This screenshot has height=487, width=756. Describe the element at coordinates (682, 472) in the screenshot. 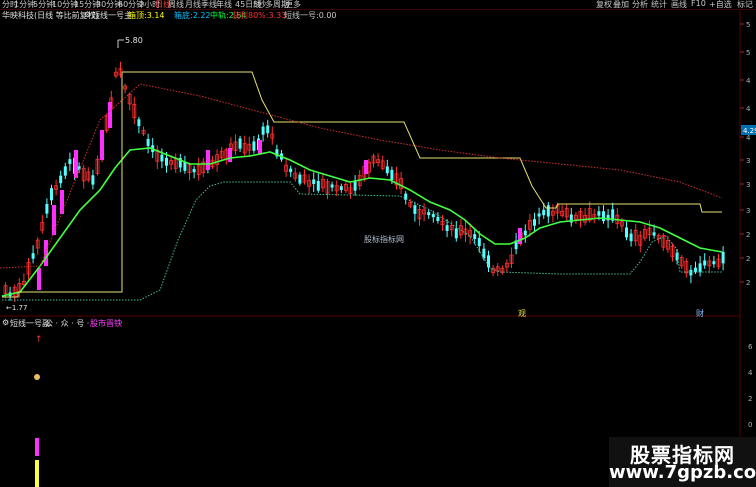

I see `watermark-line2: www.7gpzb.com` at that location.